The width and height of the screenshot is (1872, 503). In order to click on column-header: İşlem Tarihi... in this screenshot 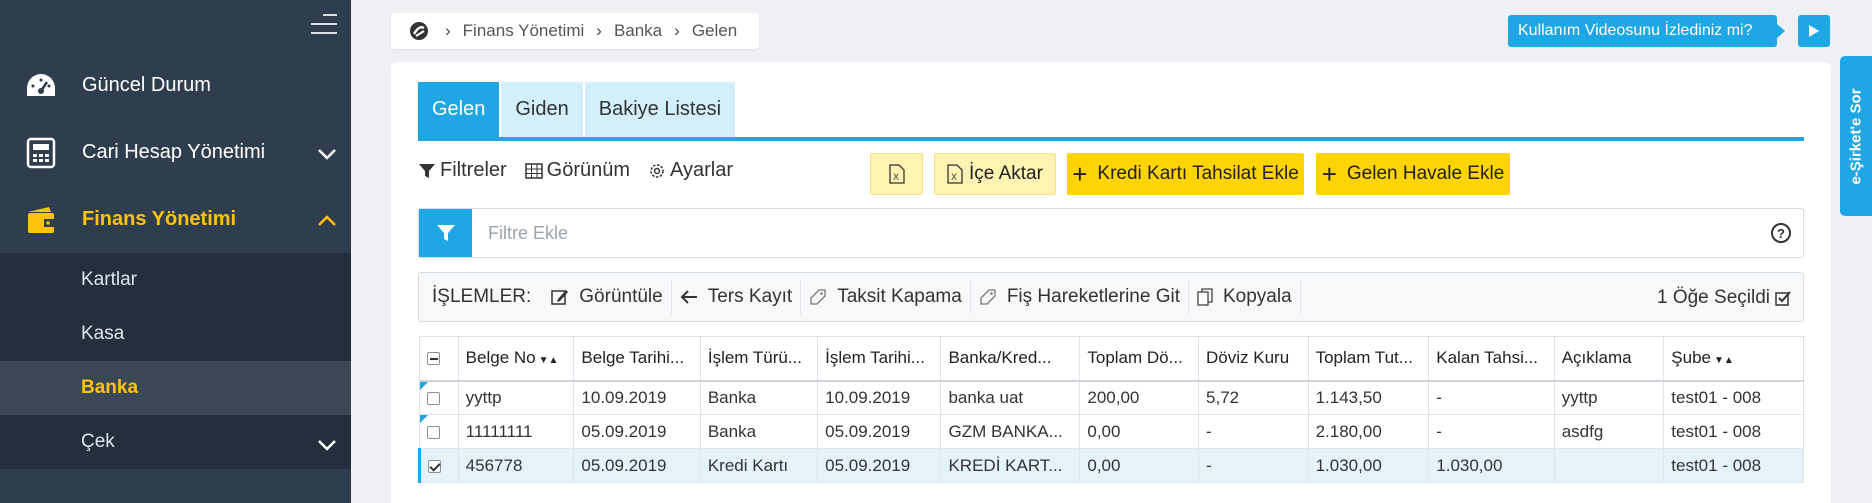, I will do `click(879, 359)`.